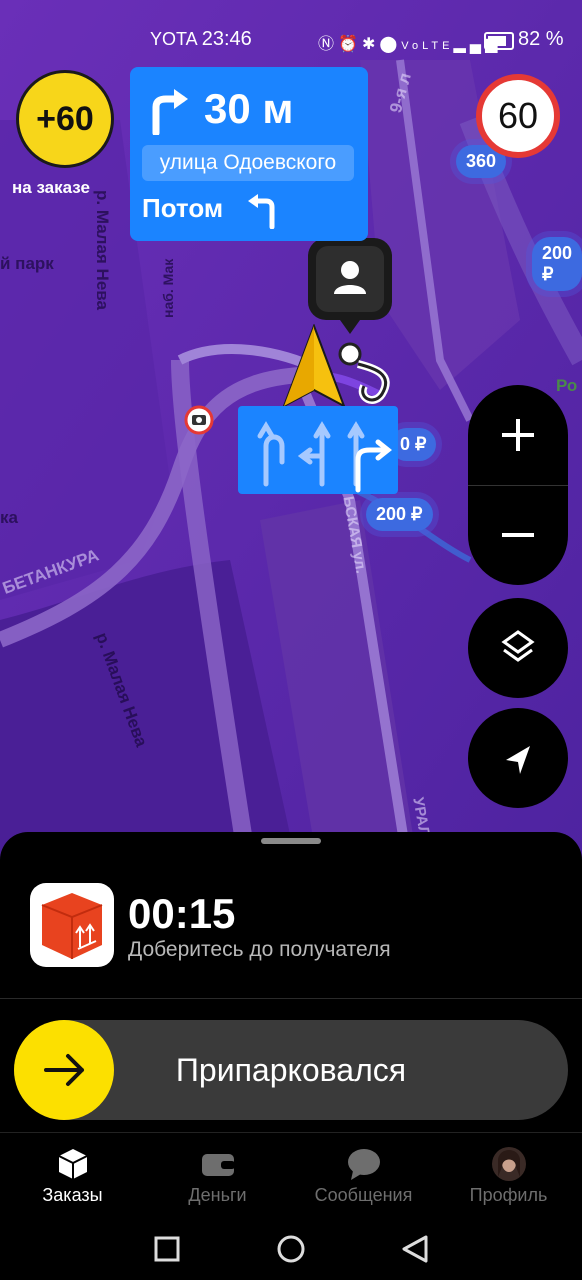 The image size is (582, 1280). I want to click on system-navigation-bar, so click(291, 1245).